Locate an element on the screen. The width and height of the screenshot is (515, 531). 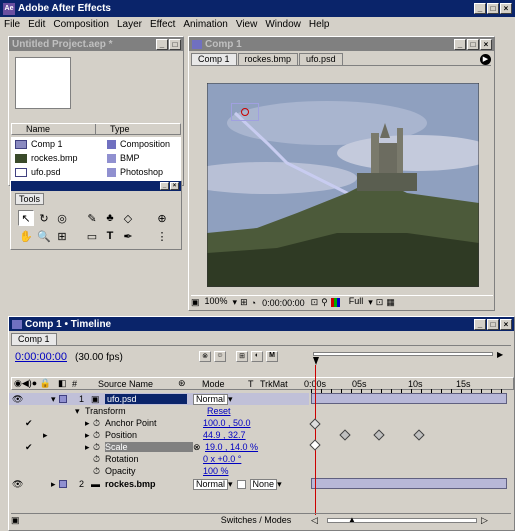
snapshot-icon: ◔ is located at coordinates (253, 303).